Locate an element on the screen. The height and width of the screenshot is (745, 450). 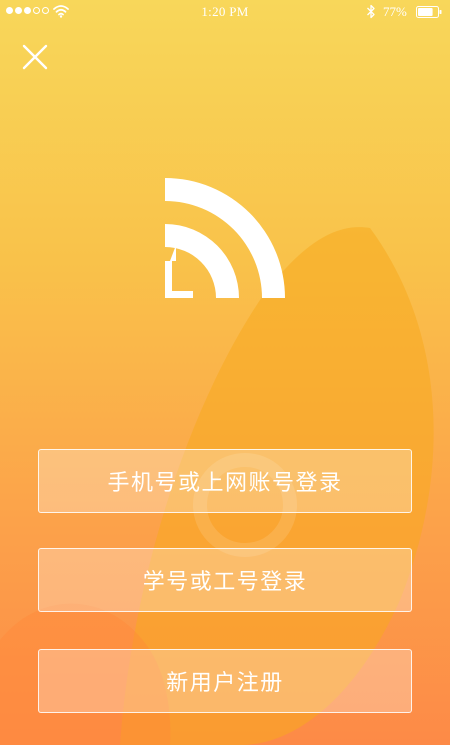
status-bar: 1:20 PM 77% is located at coordinates (225, 12).